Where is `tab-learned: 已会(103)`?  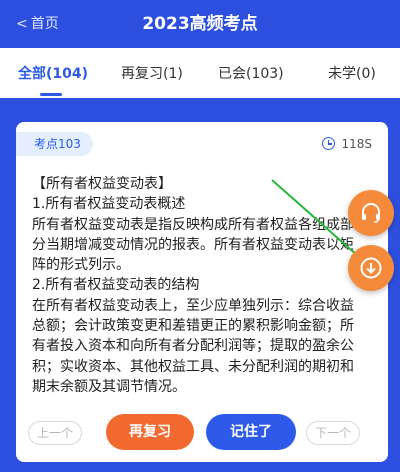 tab-learned: 已会(103) is located at coordinates (251, 73).